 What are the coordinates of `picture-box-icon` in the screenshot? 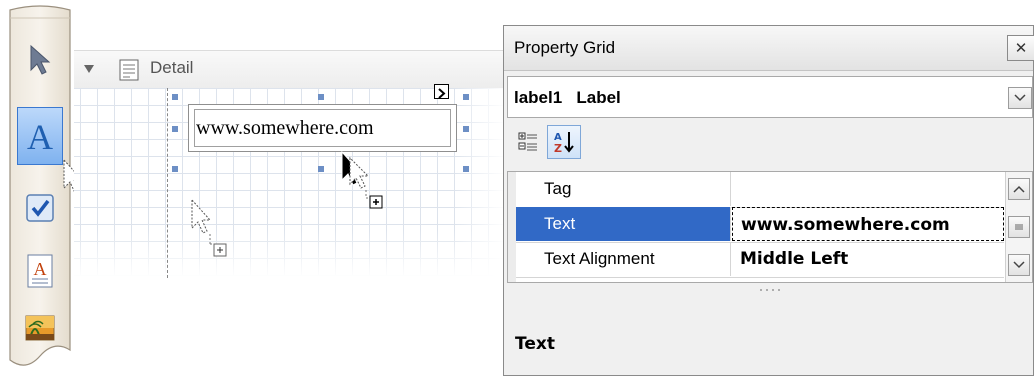 It's located at (40, 328).